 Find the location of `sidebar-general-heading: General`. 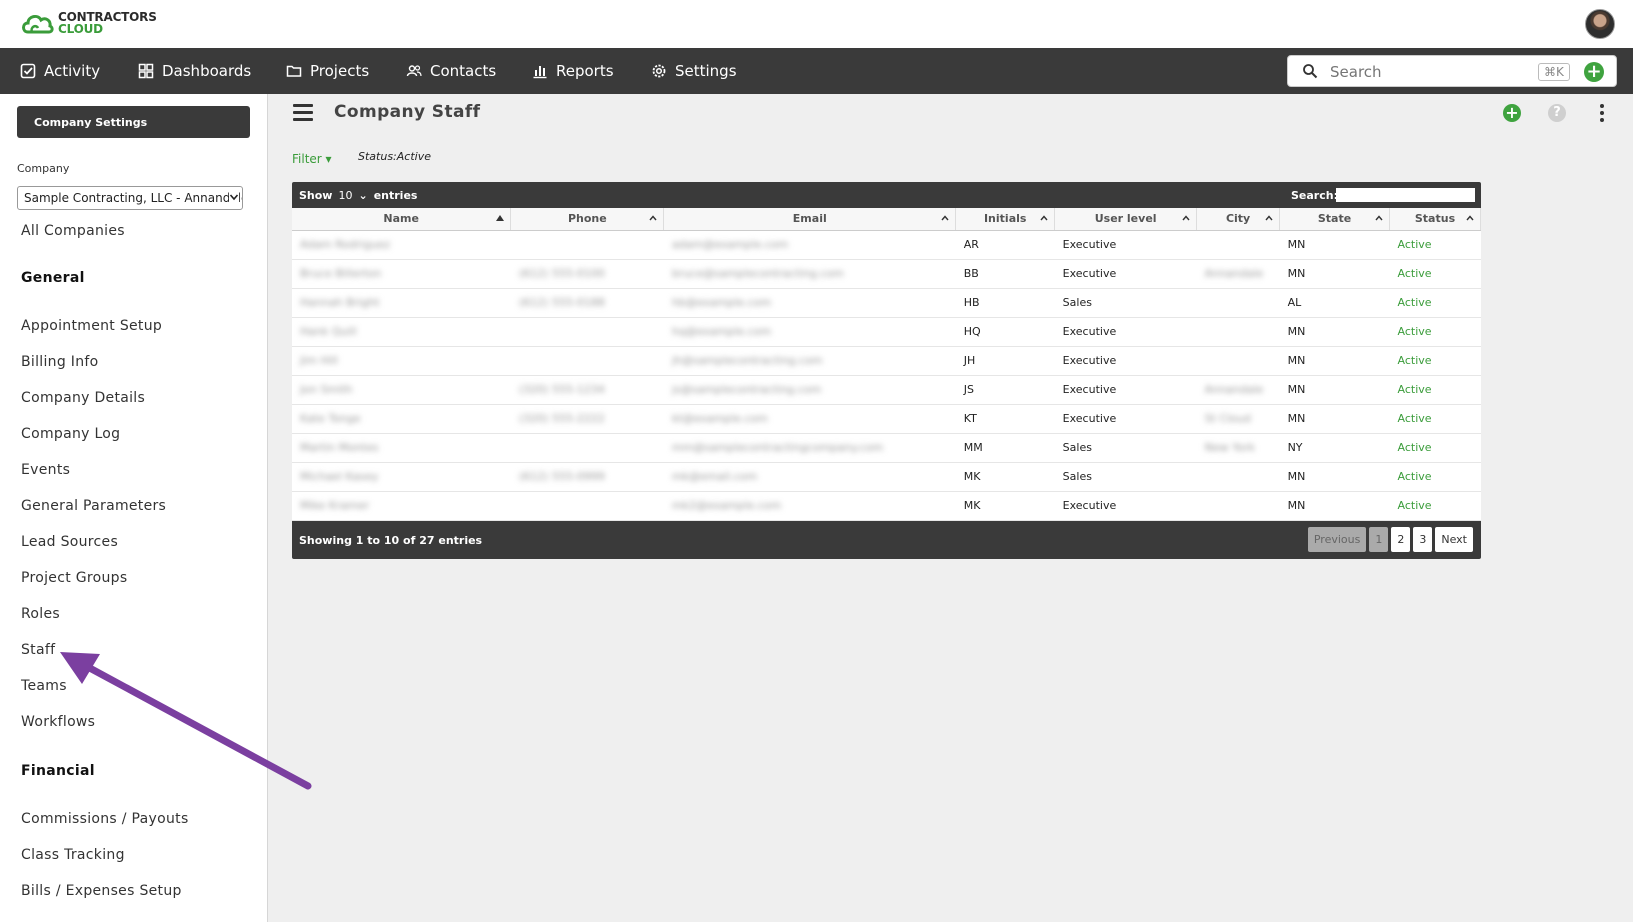

sidebar-general-heading: General is located at coordinates (53, 278).